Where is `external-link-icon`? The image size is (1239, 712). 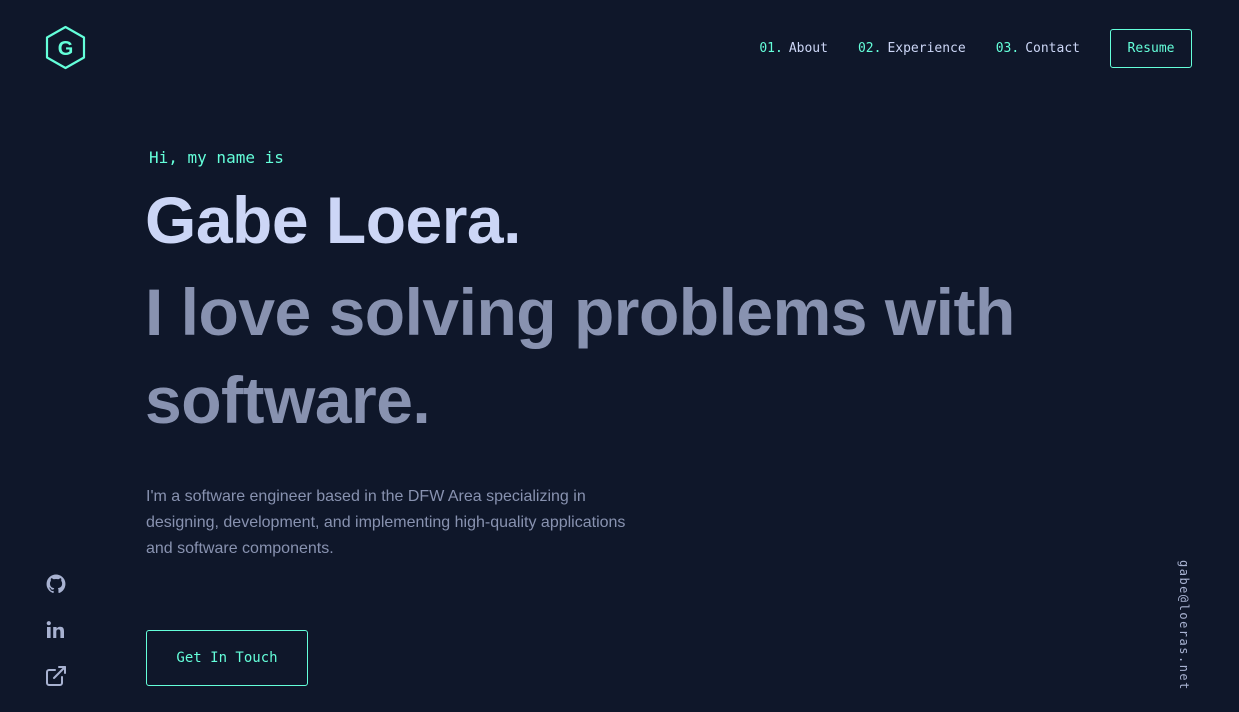 external-link-icon is located at coordinates (56, 676).